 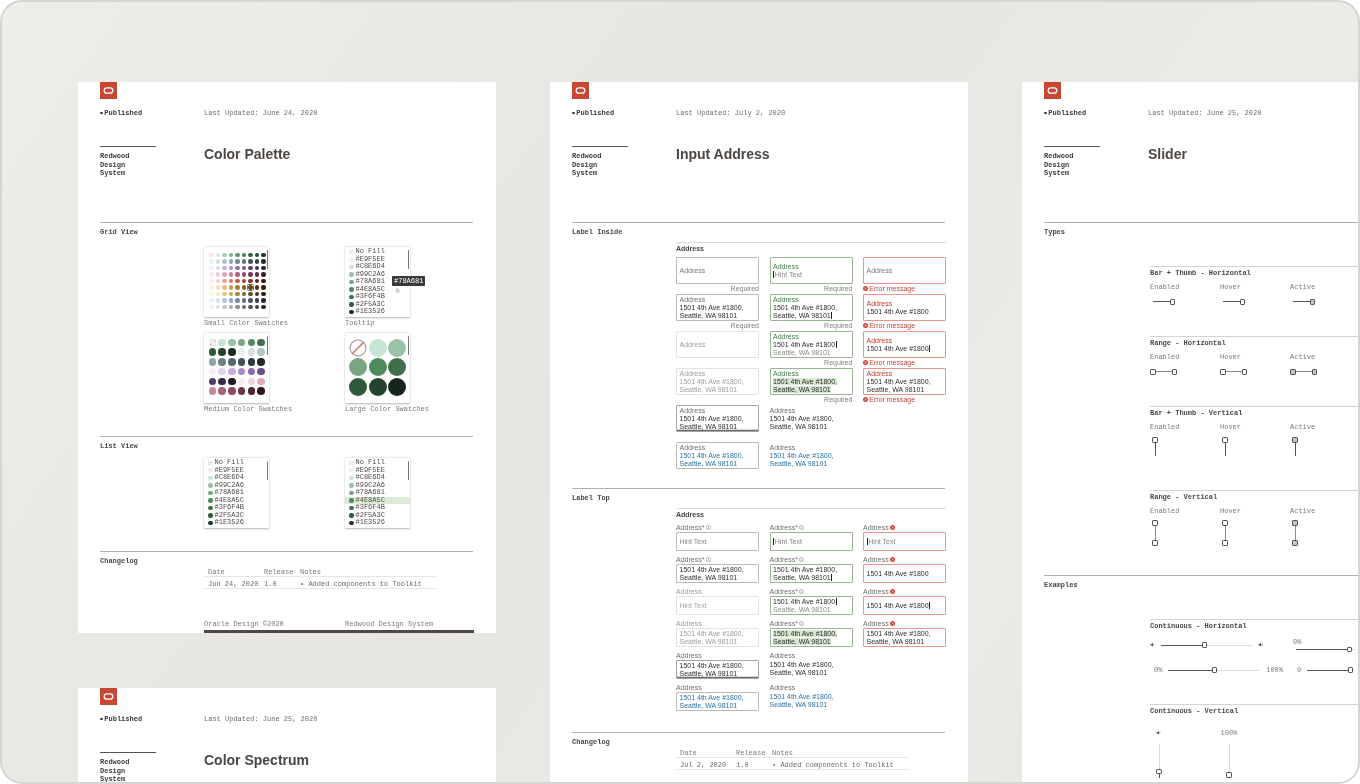 I want to click on volume-low-icon, so click(x=1159, y=733).